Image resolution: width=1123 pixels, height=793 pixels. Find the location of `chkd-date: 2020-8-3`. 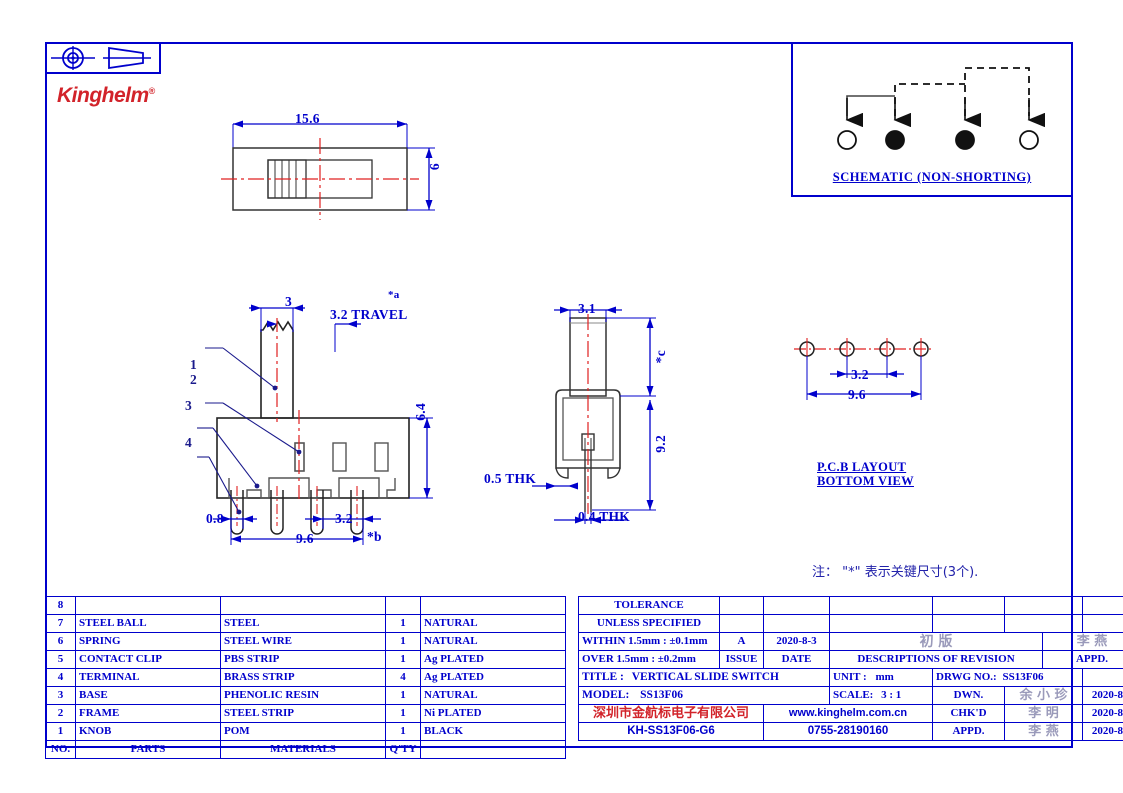

chkd-date: 2020-8-3 is located at coordinates (1102, 713).